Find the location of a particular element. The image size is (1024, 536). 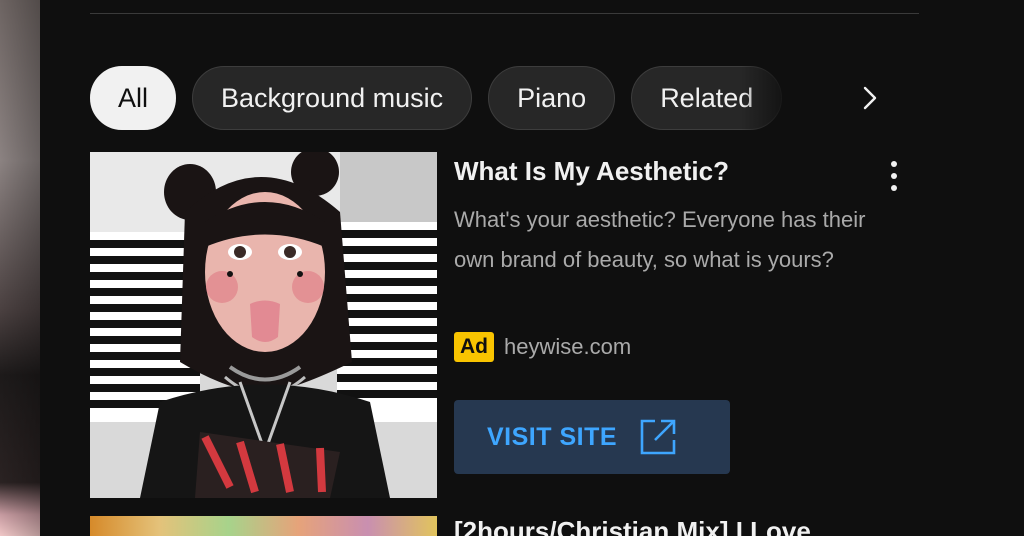

chip-all: All is located at coordinates (133, 98).